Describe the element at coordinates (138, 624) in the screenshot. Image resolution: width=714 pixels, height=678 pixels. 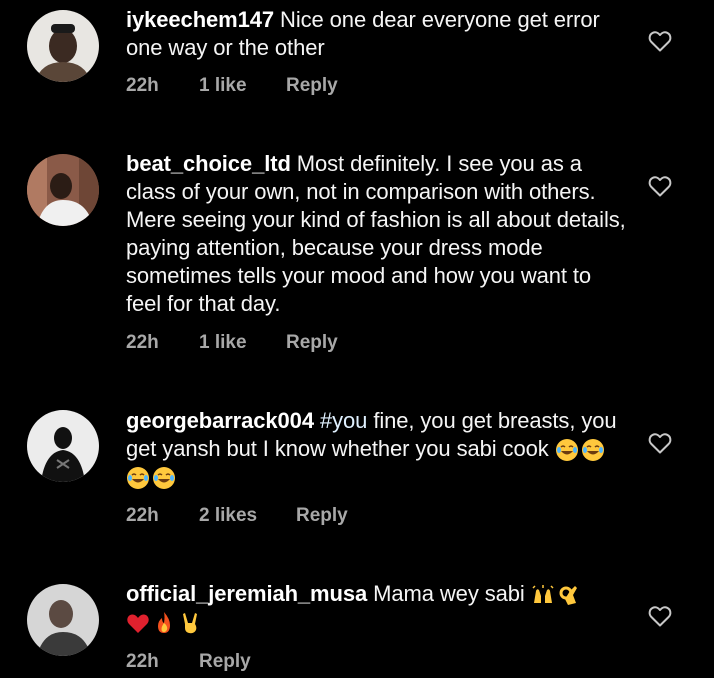
I see `red-heart-emoji` at that location.